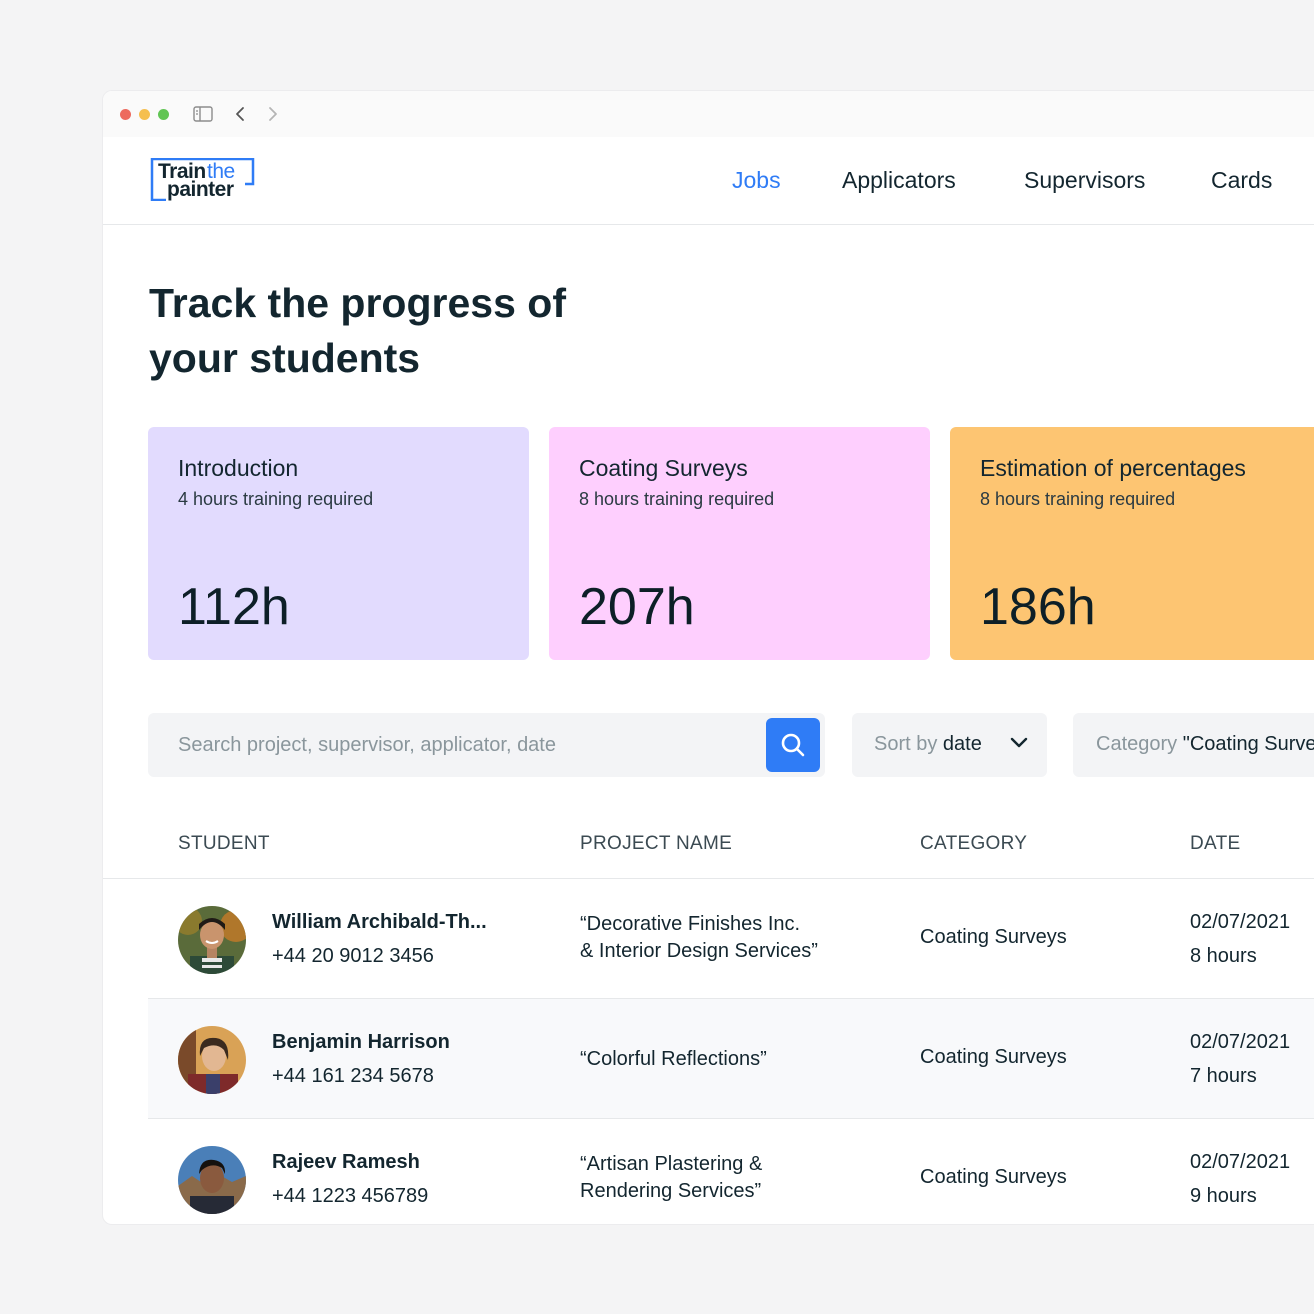 This screenshot has width=1314, height=1314. I want to click on student-name: Rajeev Ramesh, so click(346, 1162).